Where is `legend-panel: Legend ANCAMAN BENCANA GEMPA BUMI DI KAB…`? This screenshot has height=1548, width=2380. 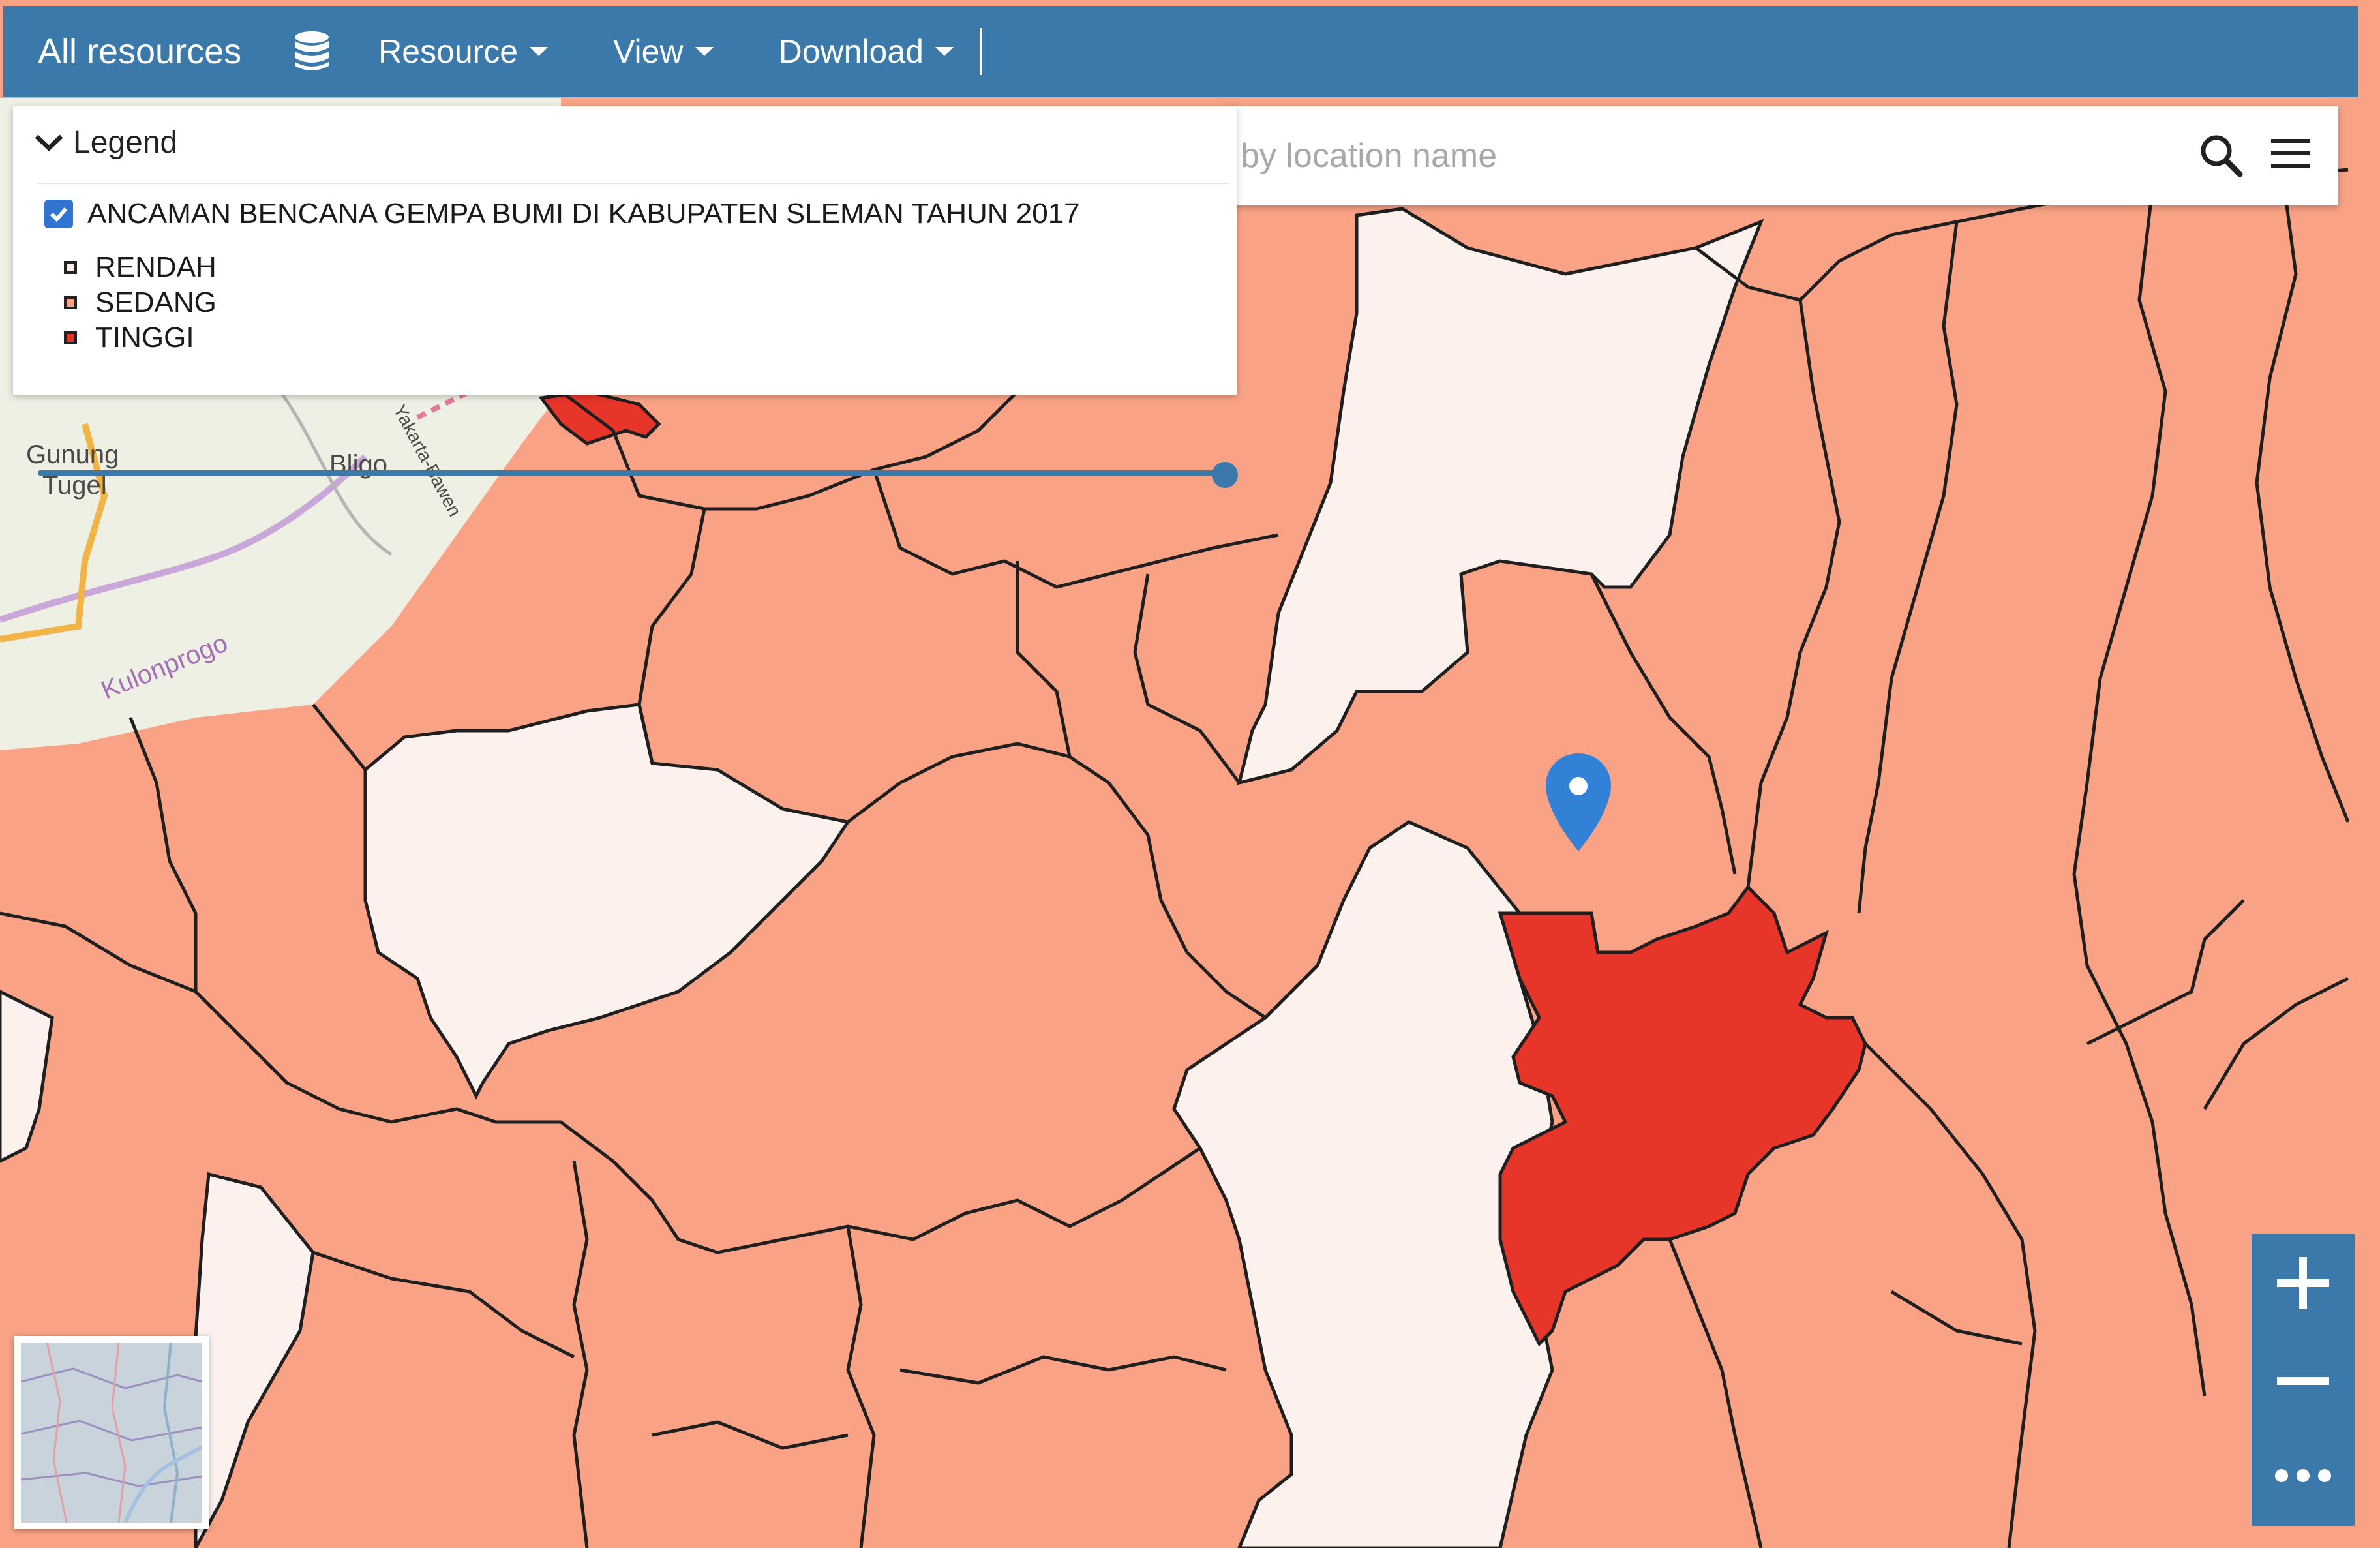 legend-panel: Legend ANCAMAN BENCANA GEMPA BUMI DI KAB… is located at coordinates (626, 297).